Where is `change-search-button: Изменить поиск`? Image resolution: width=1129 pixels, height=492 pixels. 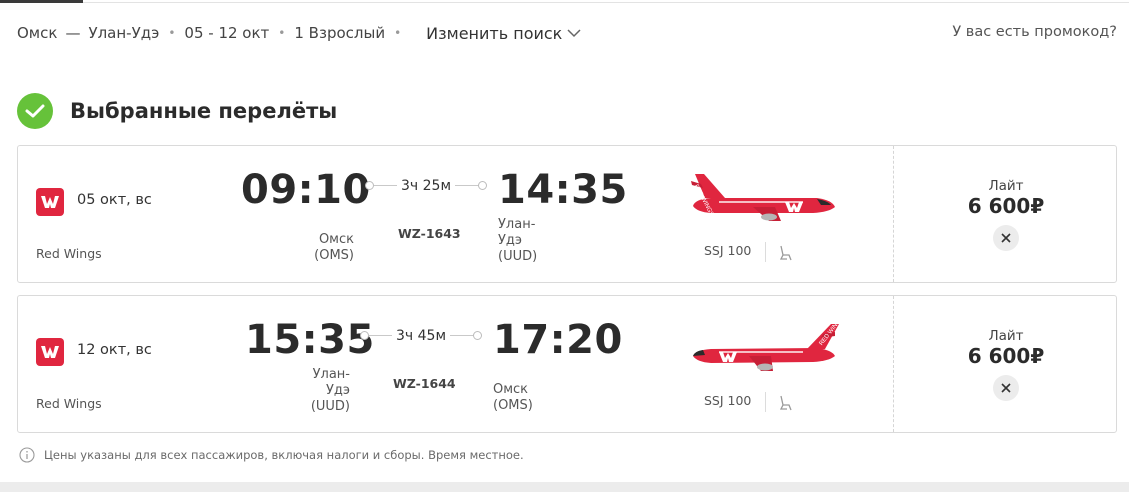
change-search-button: Изменить поиск is located at coordinates (503, 33).